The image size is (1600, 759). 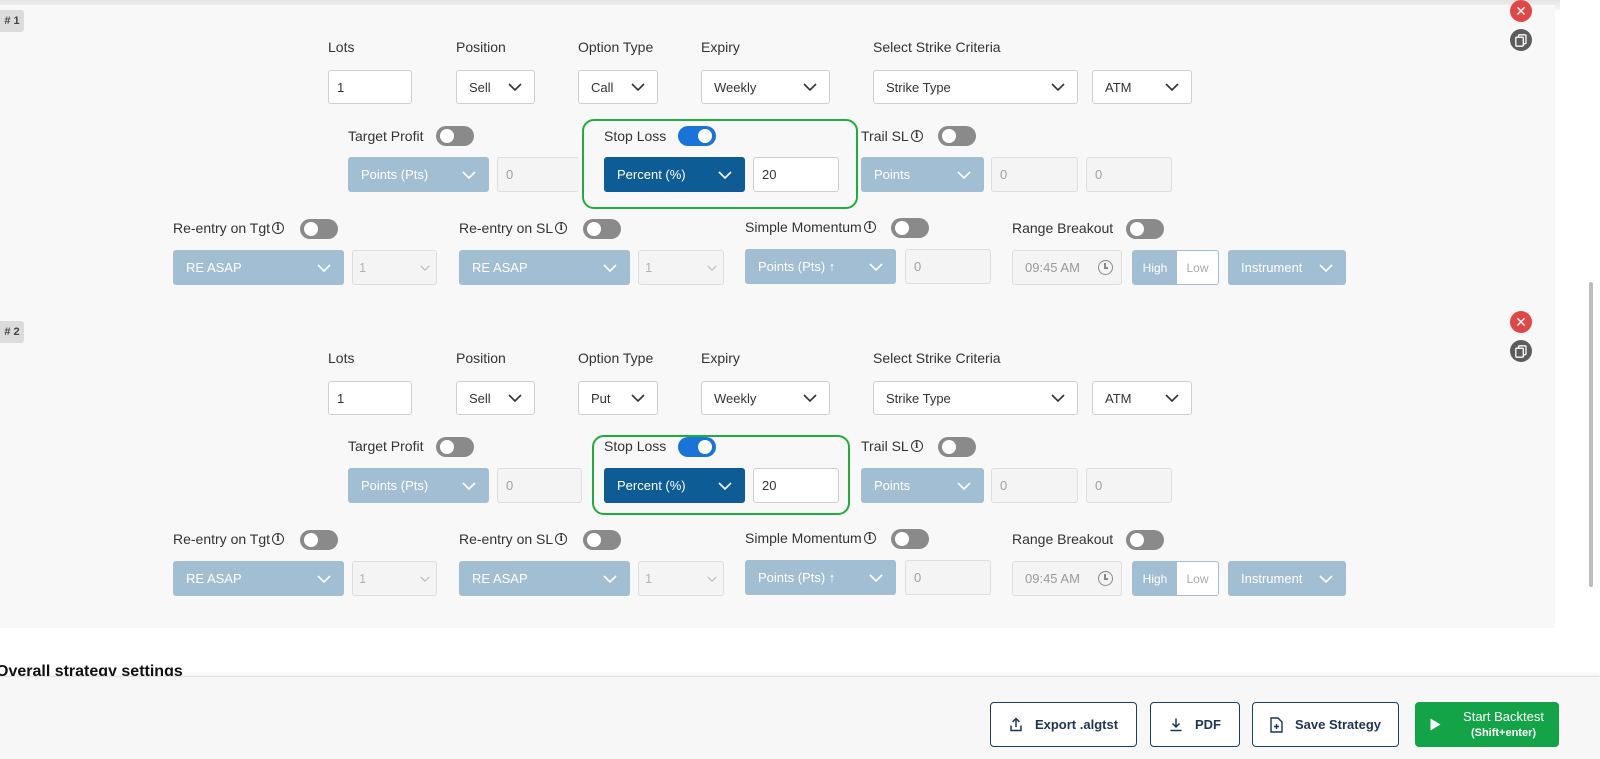 I want to click on expiry-label: Expiry, so click(x=720, y=47).